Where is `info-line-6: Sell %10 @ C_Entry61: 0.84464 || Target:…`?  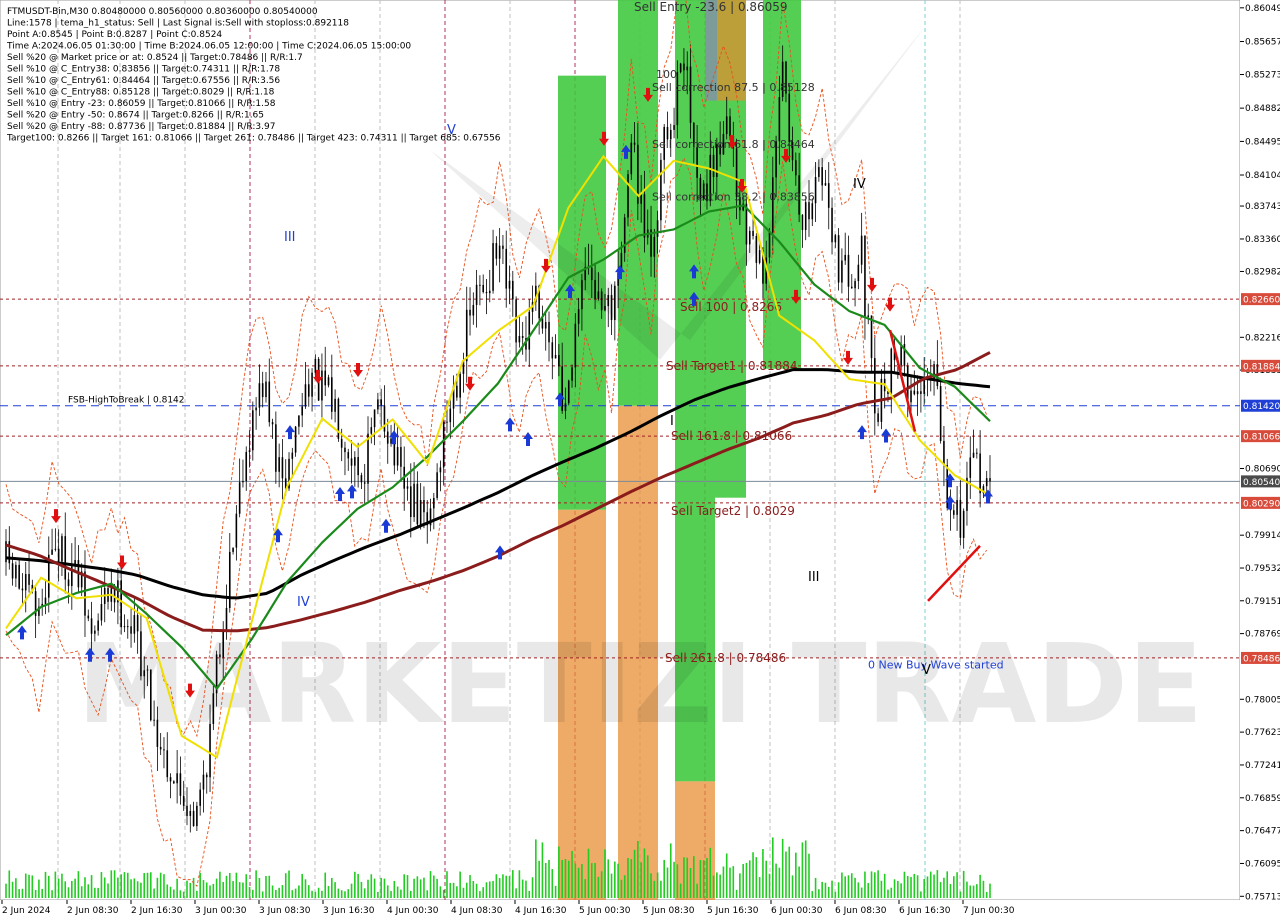 info-line-6: Sell %10 @ C_Entry61: 0.84464 || Target:… is located at coordinates (143, 81).